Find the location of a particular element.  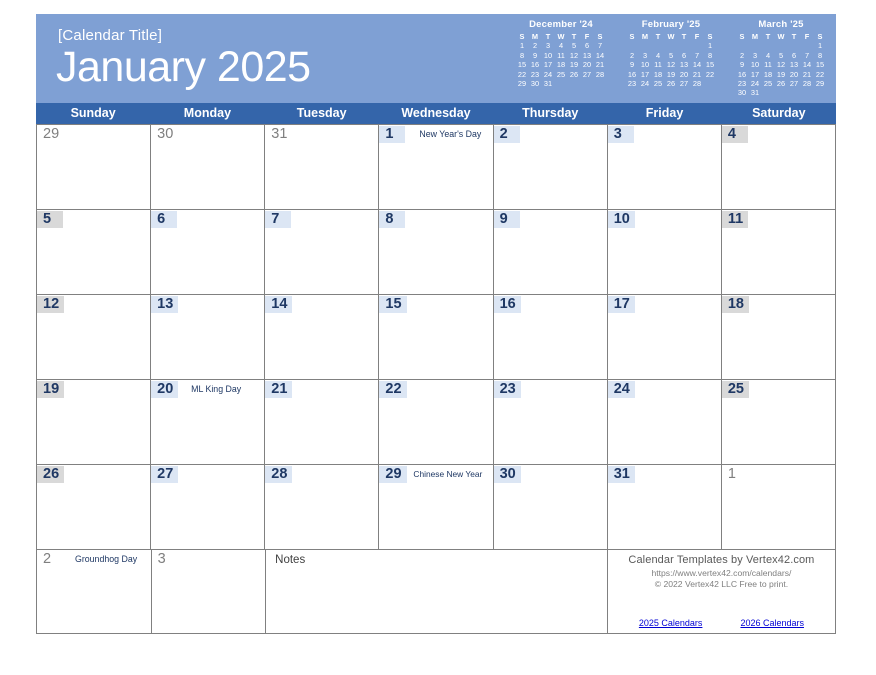

weekday-header-tuesday: Tuesday is located at coordinates (321, 113).